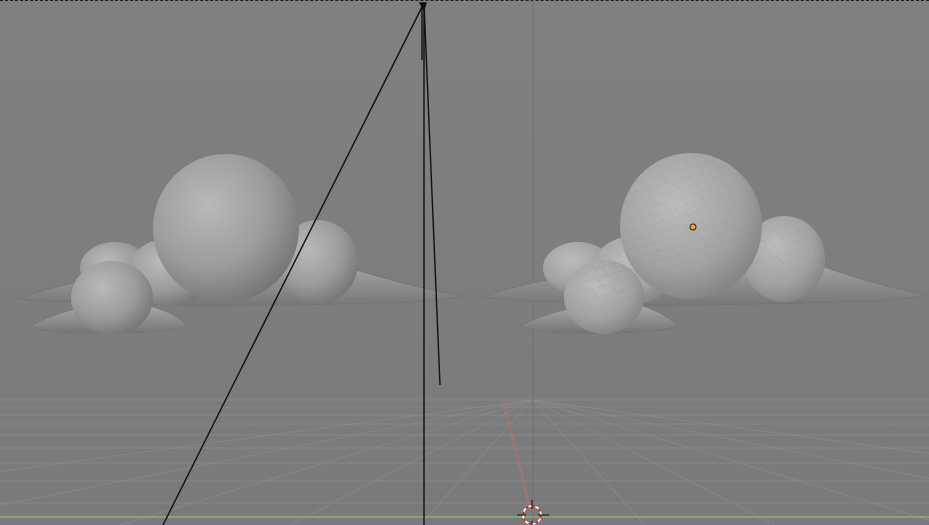  What do you see at coordinates (693, 227) in the screenshot?
I see `object-origin-dot` at bounding box center [693, 227].